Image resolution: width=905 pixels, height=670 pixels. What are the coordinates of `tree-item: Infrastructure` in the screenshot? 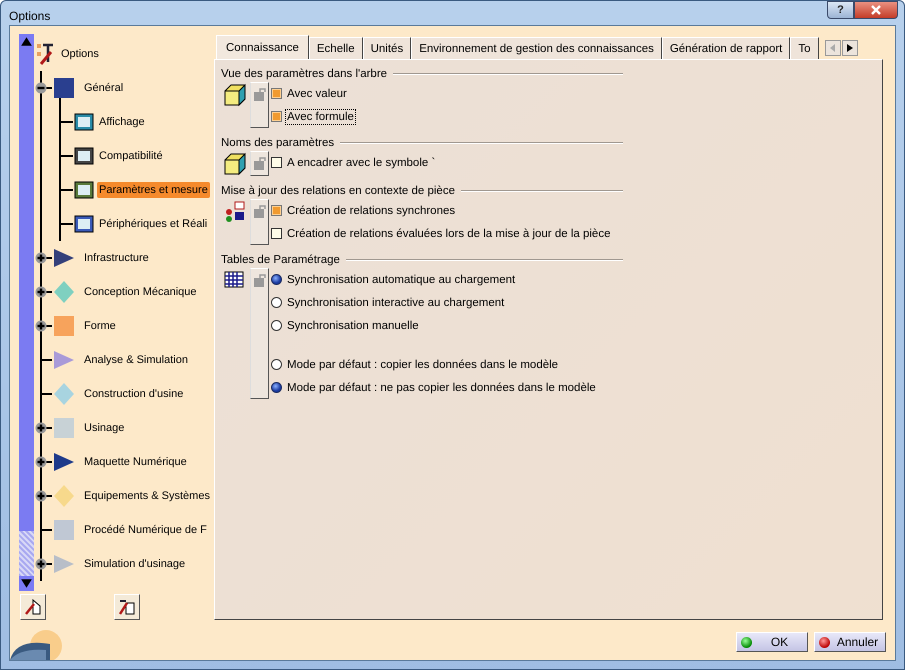 It's located at (116, 258).